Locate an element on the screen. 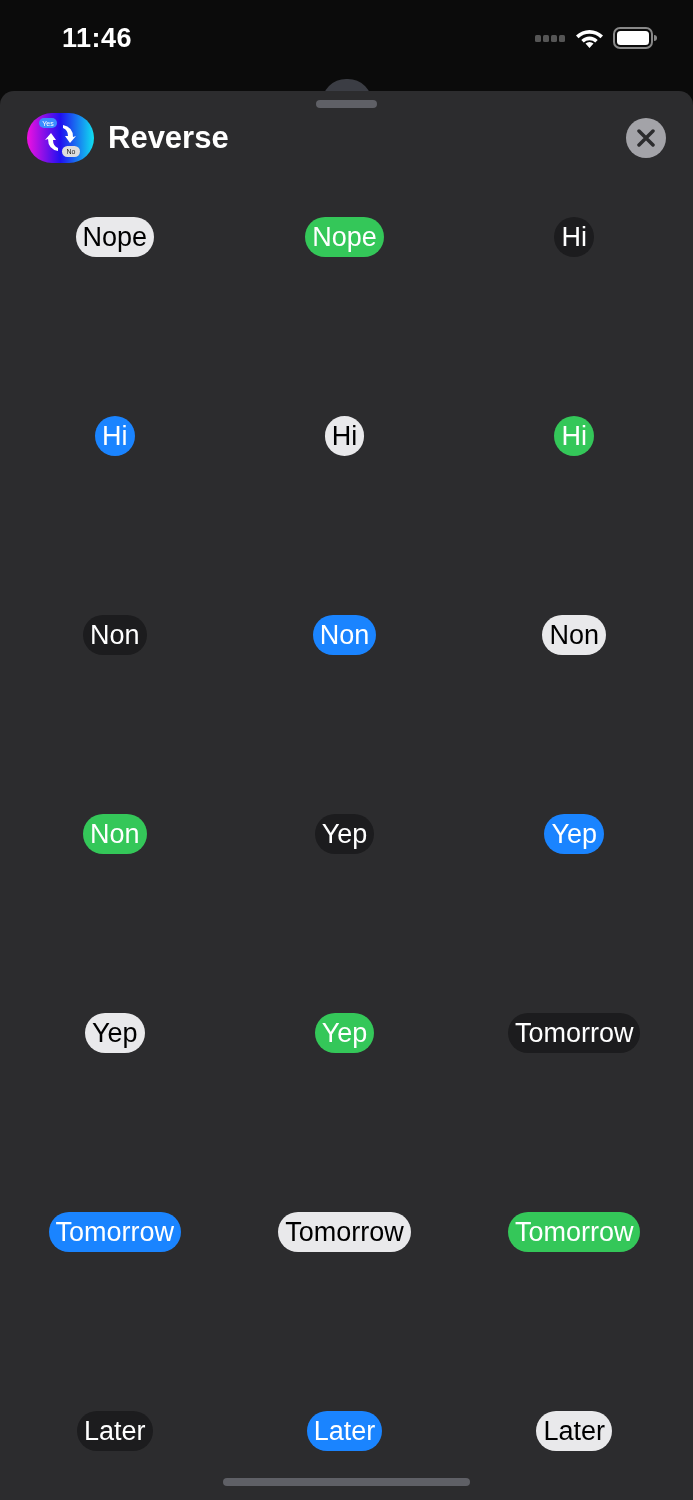 This screenshot has height=1500, width=693. close-icon is located at coordinates (646, 138).